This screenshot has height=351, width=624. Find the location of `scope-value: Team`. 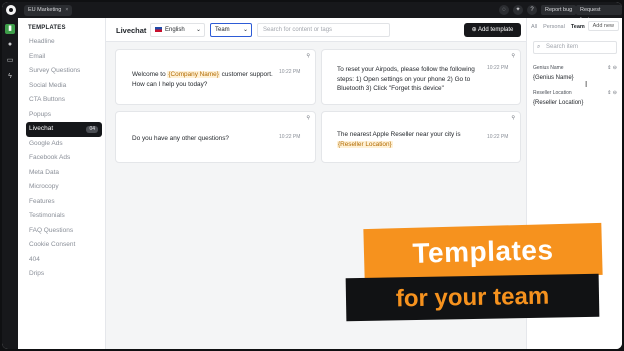

scope-value: Team is located at coordinates (222, 30).